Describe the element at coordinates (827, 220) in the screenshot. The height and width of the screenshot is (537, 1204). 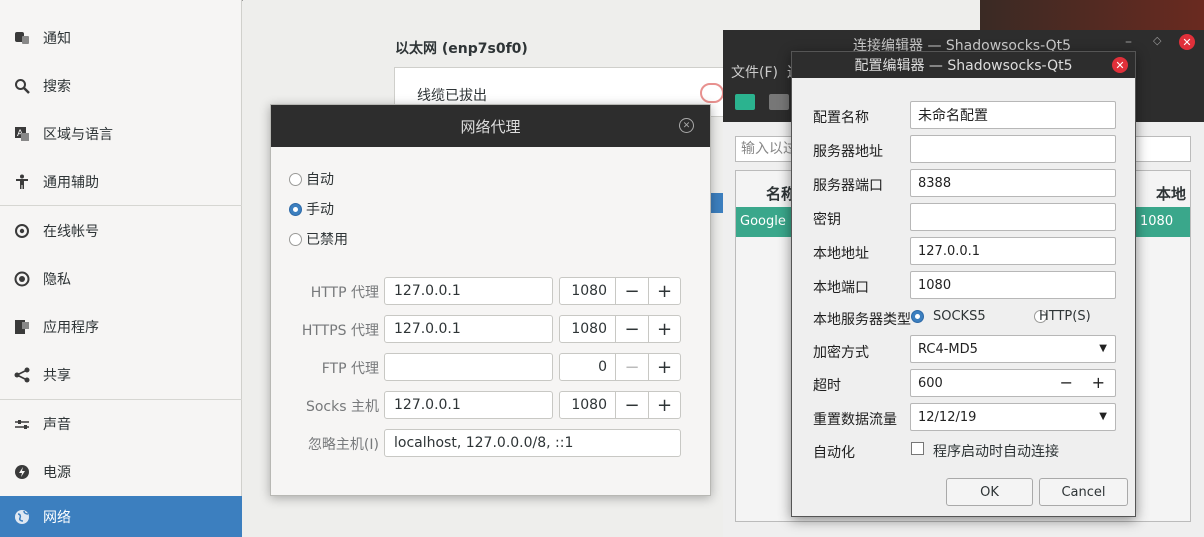
I see `password-label: 密钥` at that location.